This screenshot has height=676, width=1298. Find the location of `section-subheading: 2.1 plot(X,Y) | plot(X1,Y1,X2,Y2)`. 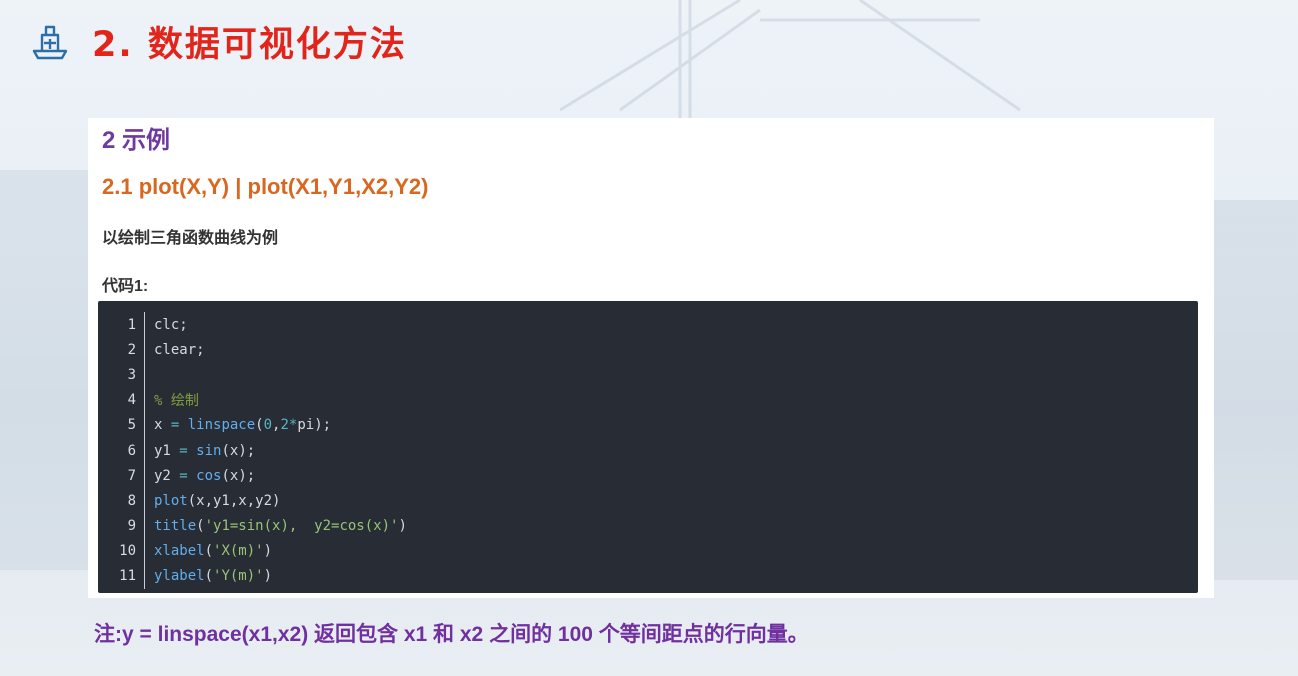

section-subheading: 2.1 plot(X,Y) | plot(X1,Y1,X2,Y2) is located at coordinates (265, 186).